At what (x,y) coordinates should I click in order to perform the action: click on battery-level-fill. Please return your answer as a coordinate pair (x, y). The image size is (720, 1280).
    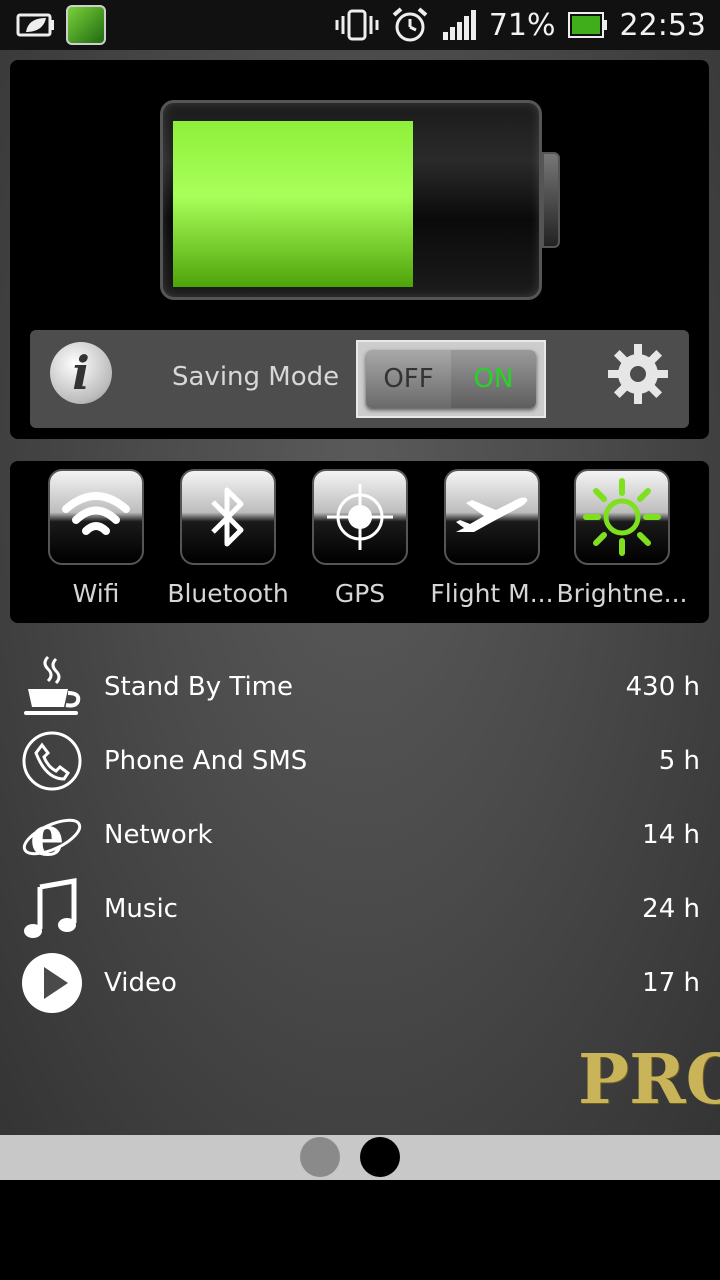
    Looking at the image, I should click on (293, 204).